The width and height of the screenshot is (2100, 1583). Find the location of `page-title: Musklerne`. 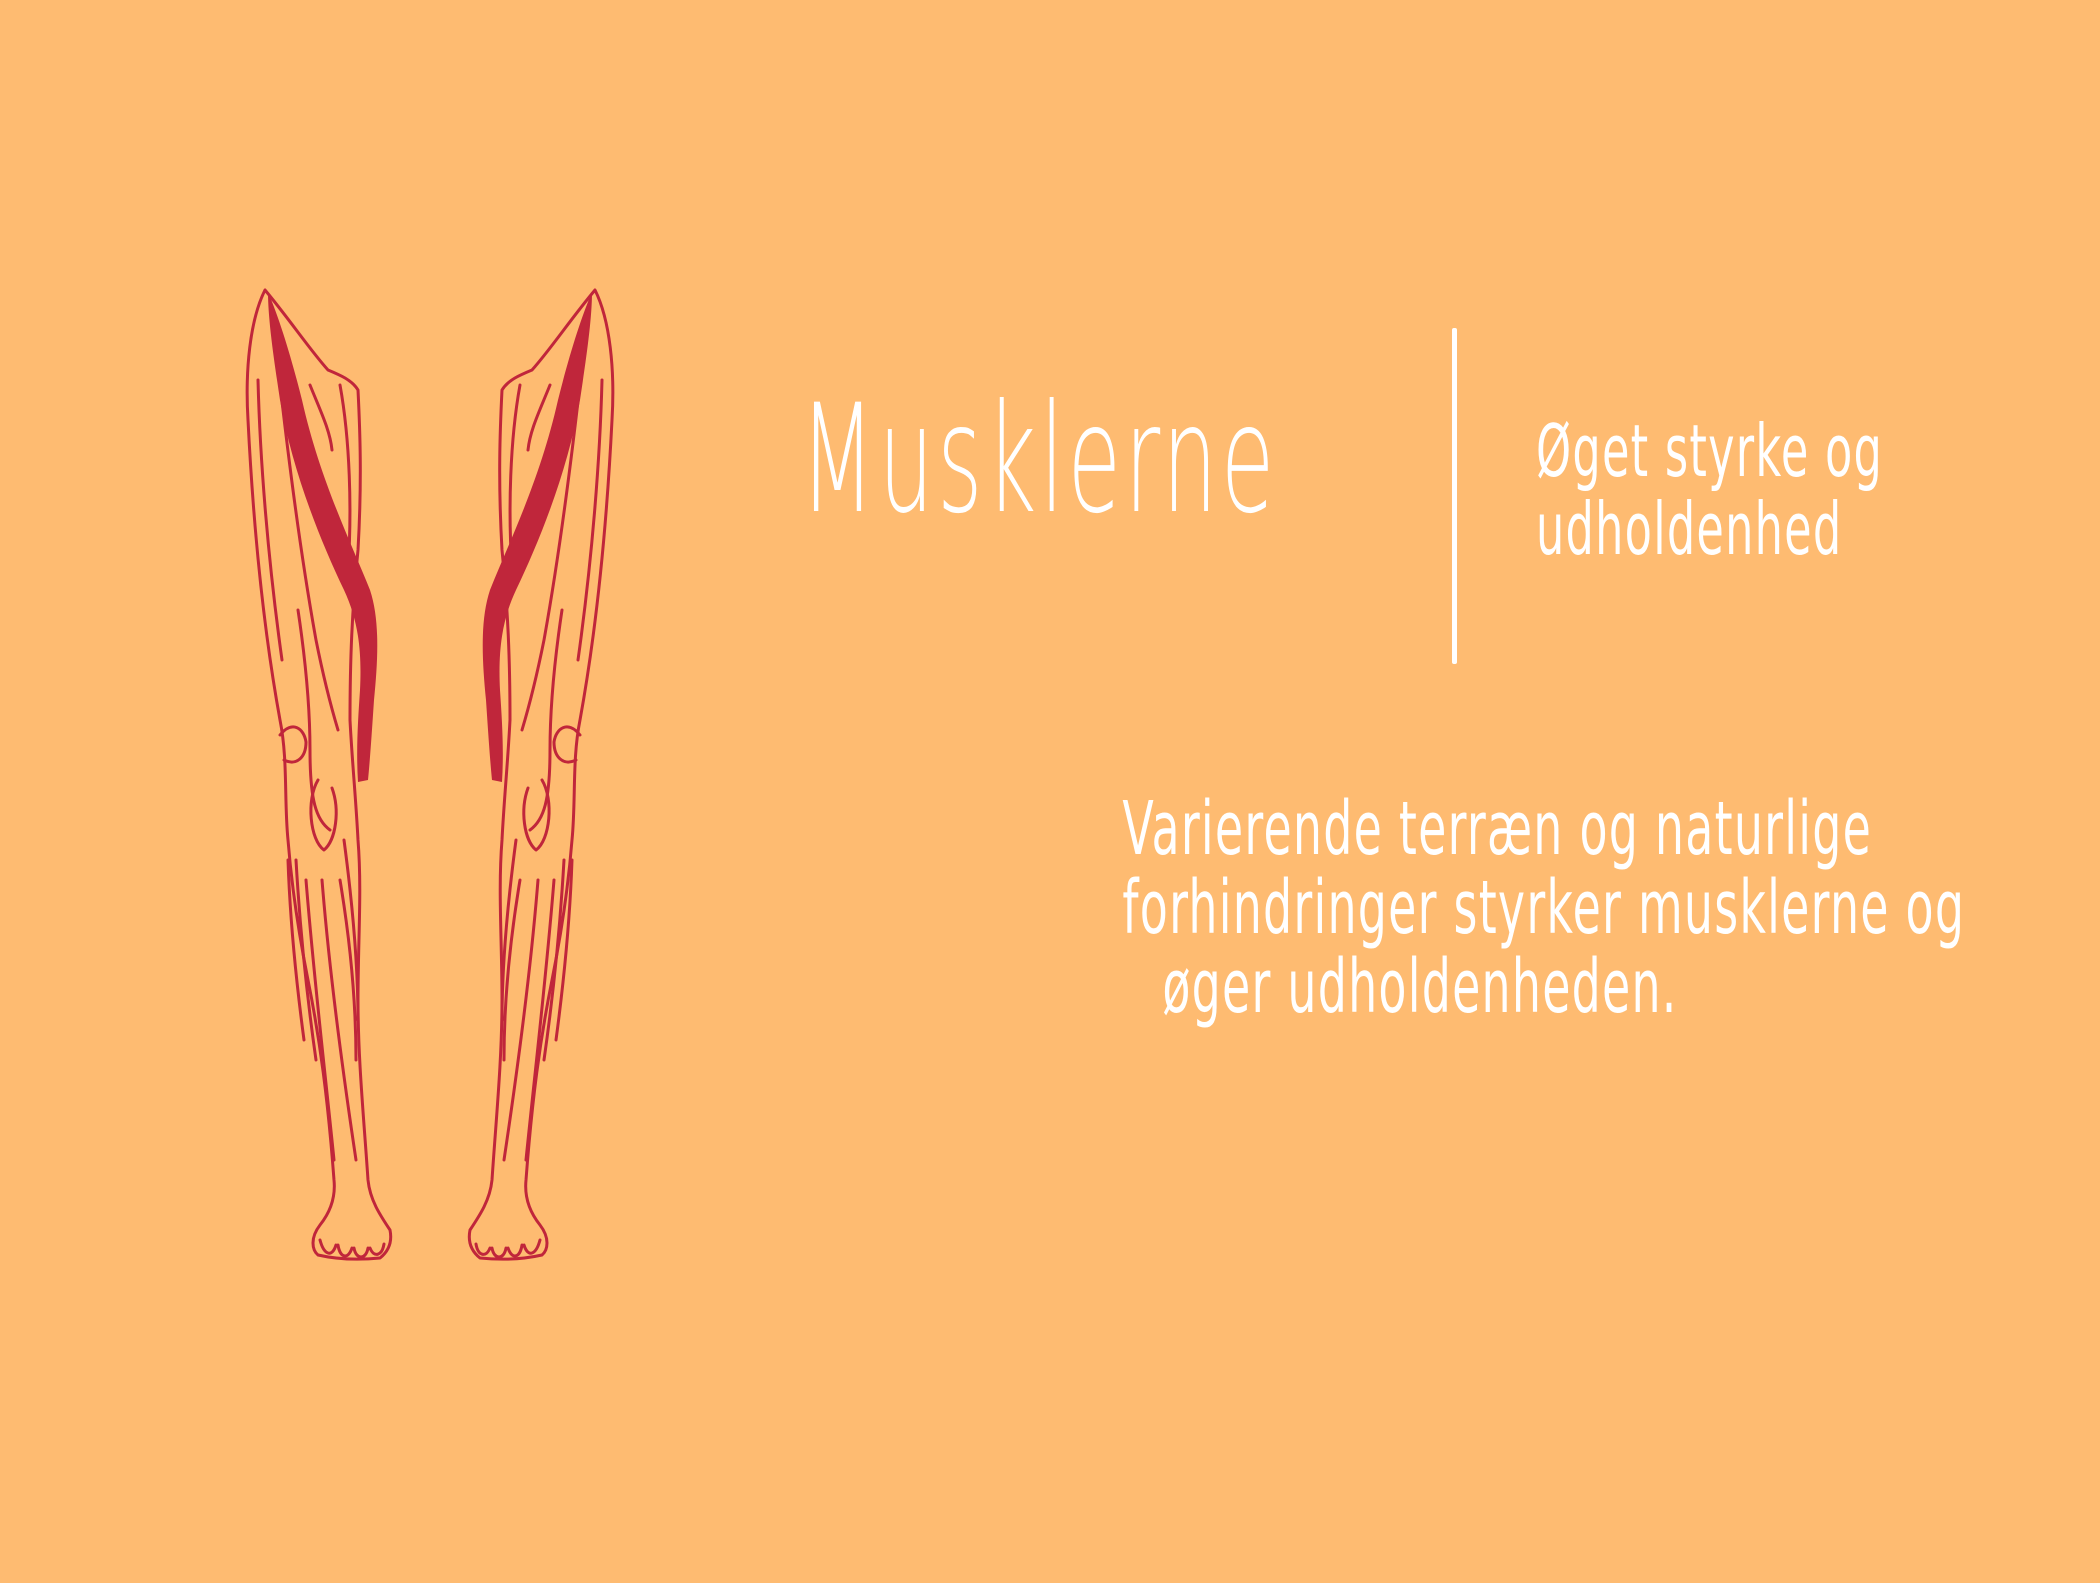

page-title: Musklerne is located at coordinates (1039, 460).